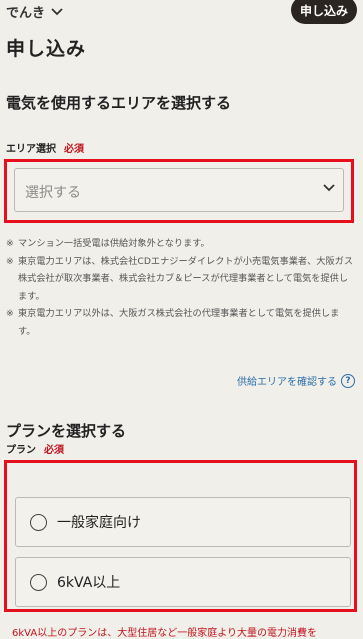 The height and width of the screenshot is (639, 363). Describe the element at coordinates (119, 103) in the screenshot. I see `area-section-title: 電気を使用するエリアを選択する` at that location.